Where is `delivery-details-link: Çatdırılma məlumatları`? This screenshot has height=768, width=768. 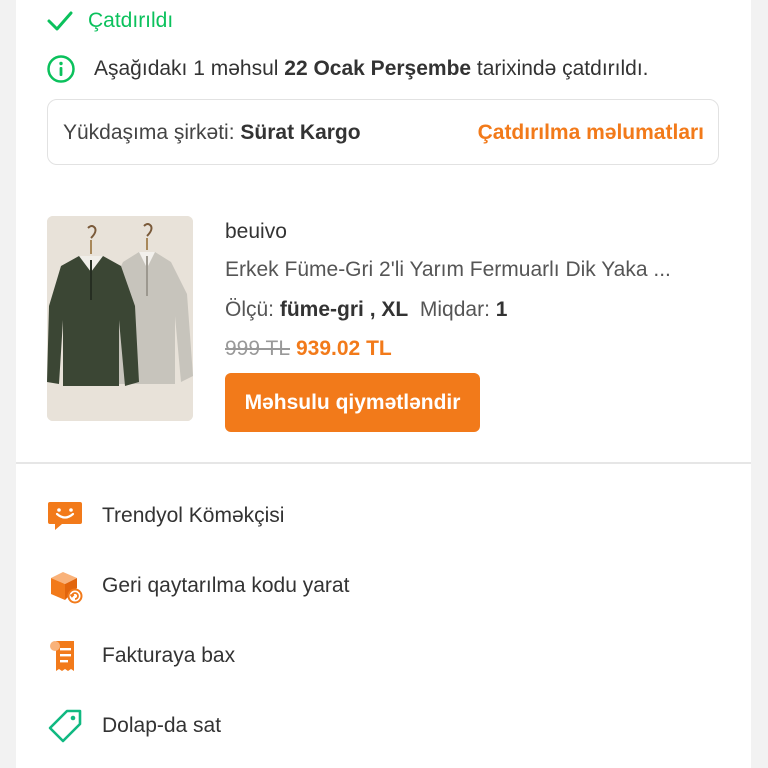 delivery-details-link: Çatdırılma məlumatları is located at coordinates (591, 133).